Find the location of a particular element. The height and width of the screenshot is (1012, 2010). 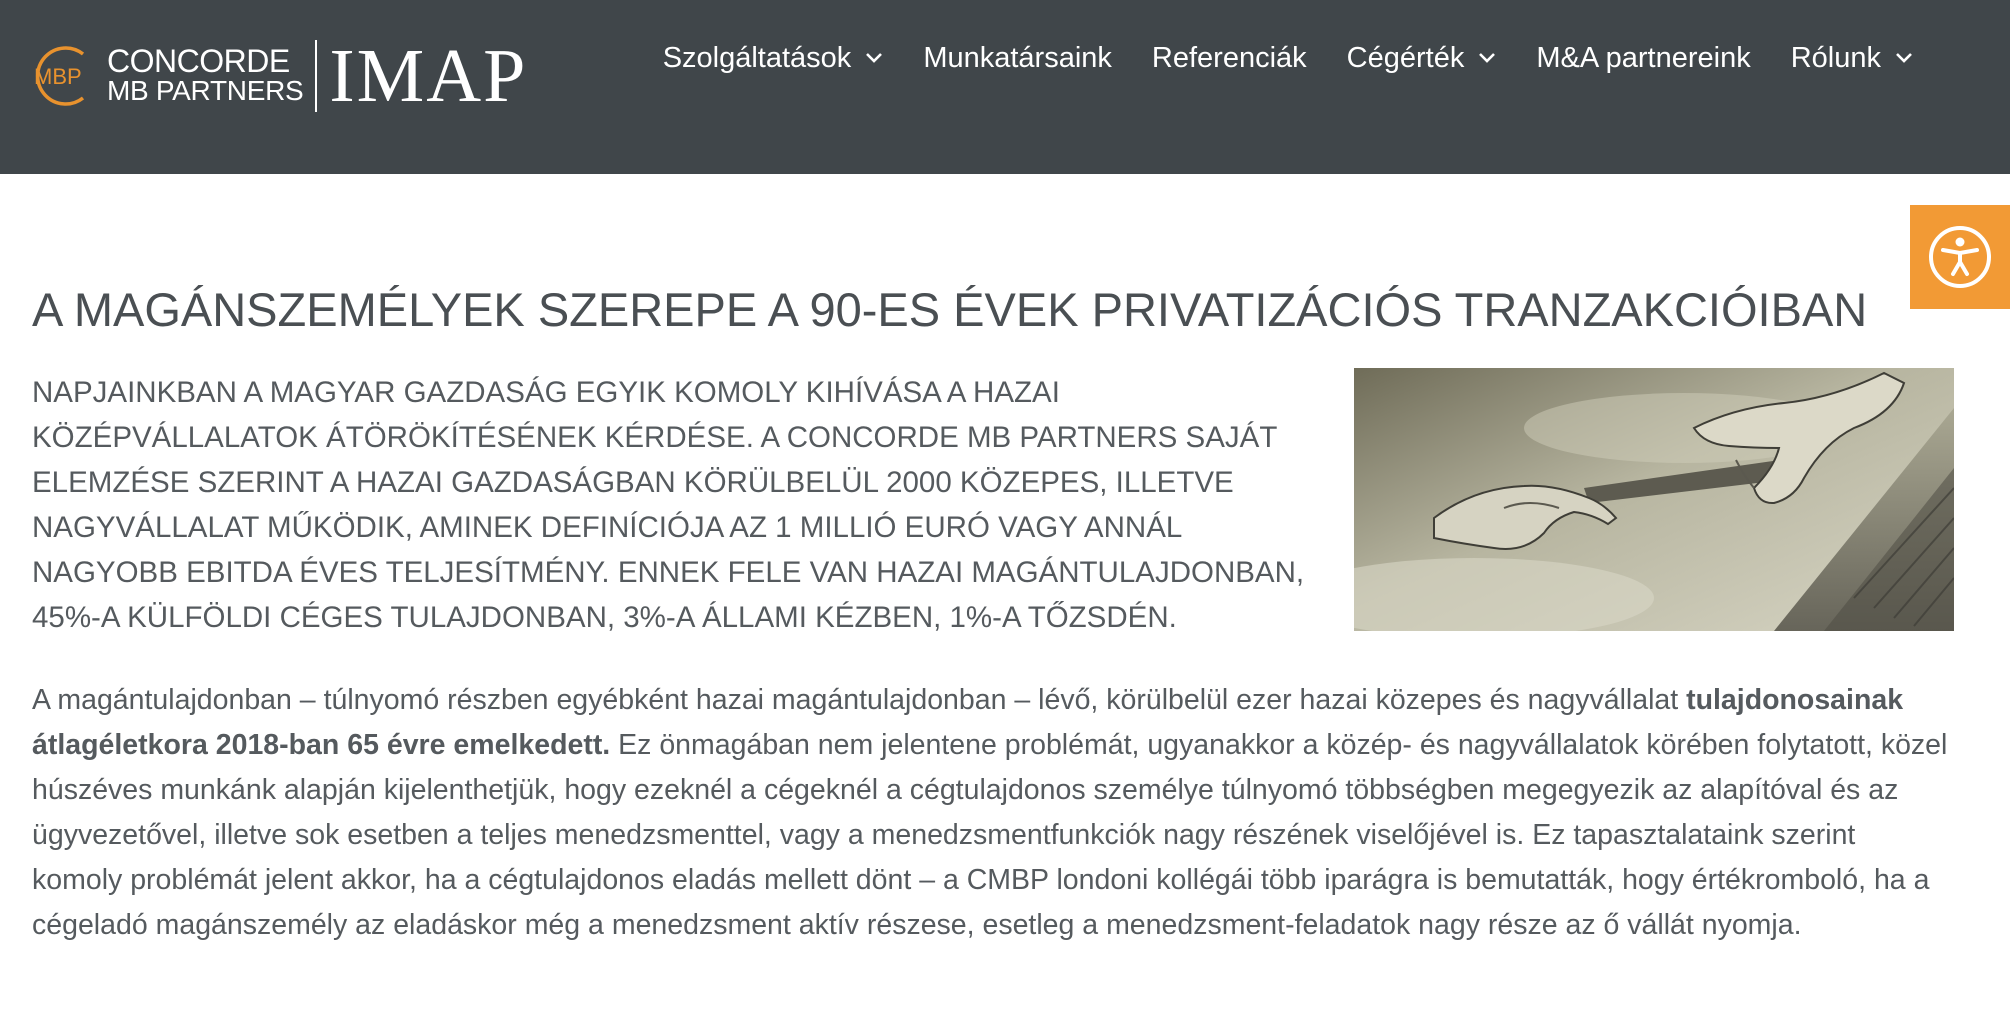

nav-item-ma-partnereink: M&A partnereink is located at coordinates (1643, 58).